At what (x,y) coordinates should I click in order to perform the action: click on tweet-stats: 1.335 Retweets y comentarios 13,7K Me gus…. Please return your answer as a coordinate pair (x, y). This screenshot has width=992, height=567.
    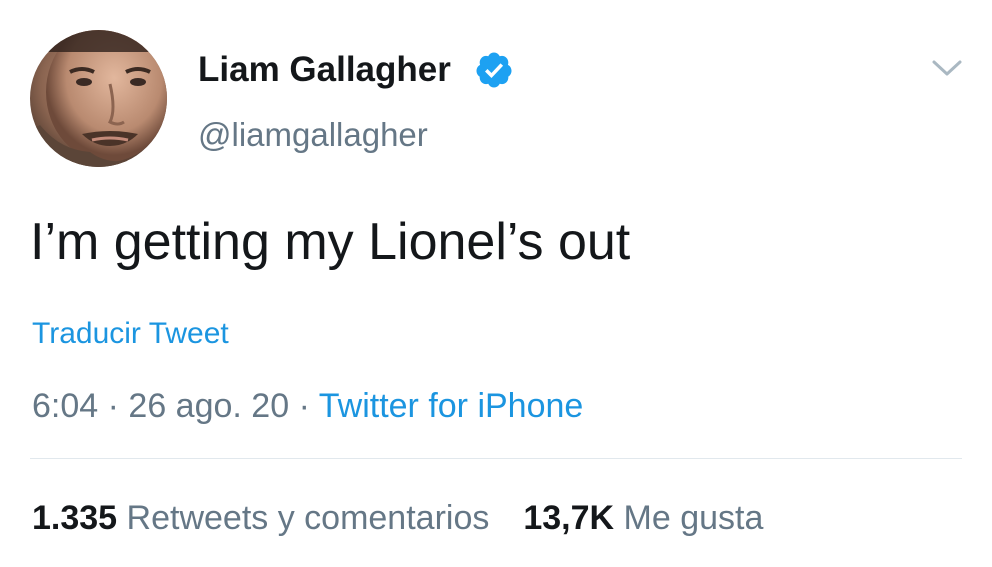
    Looking at the image, I should click on (397, 518).